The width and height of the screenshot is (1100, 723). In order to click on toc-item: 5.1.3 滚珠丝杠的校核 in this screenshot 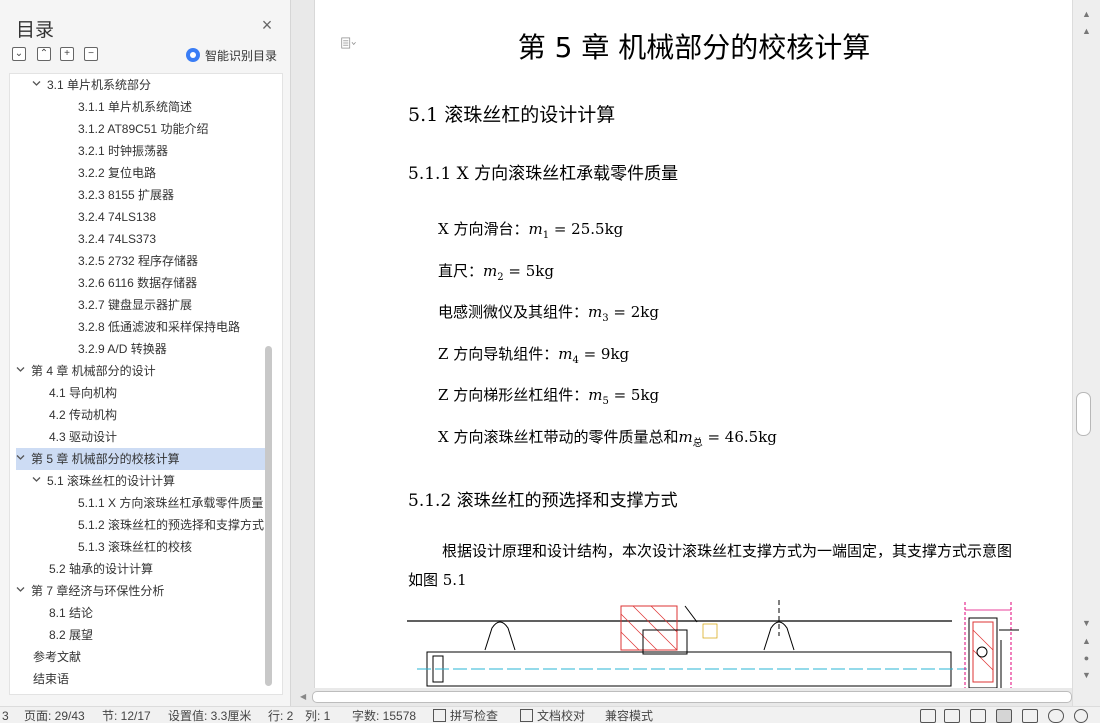, I will do `click(144, 547)`.